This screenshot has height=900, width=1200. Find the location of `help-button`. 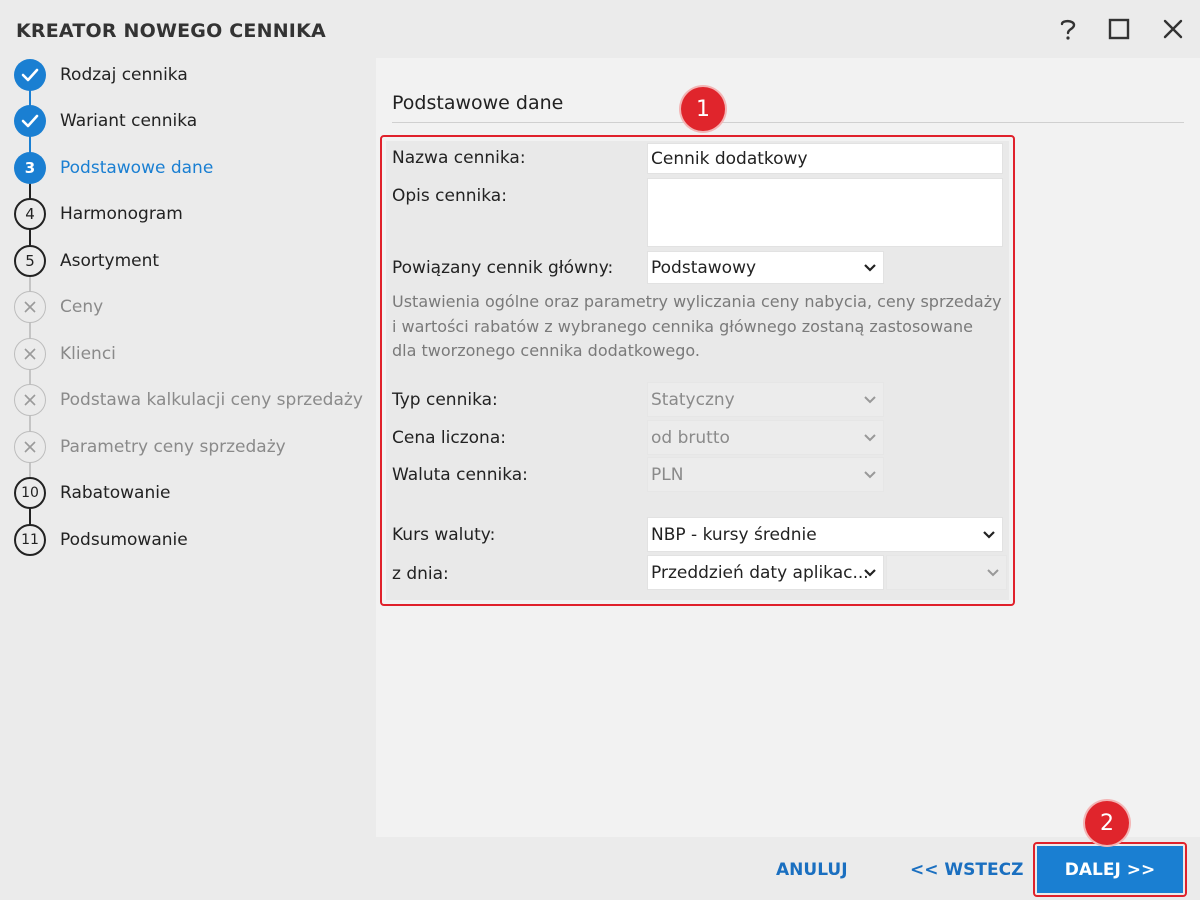

help-button is located at coordinates (1068, 29).